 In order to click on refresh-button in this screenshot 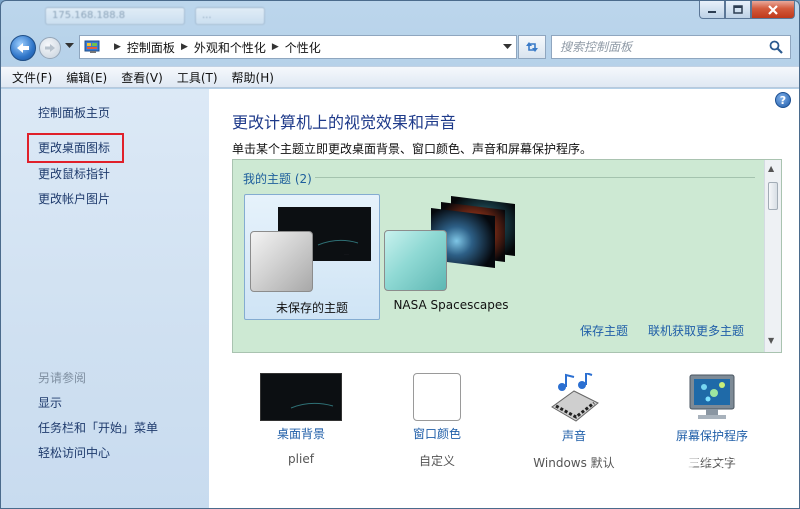, I will do `click(532, 47)`.